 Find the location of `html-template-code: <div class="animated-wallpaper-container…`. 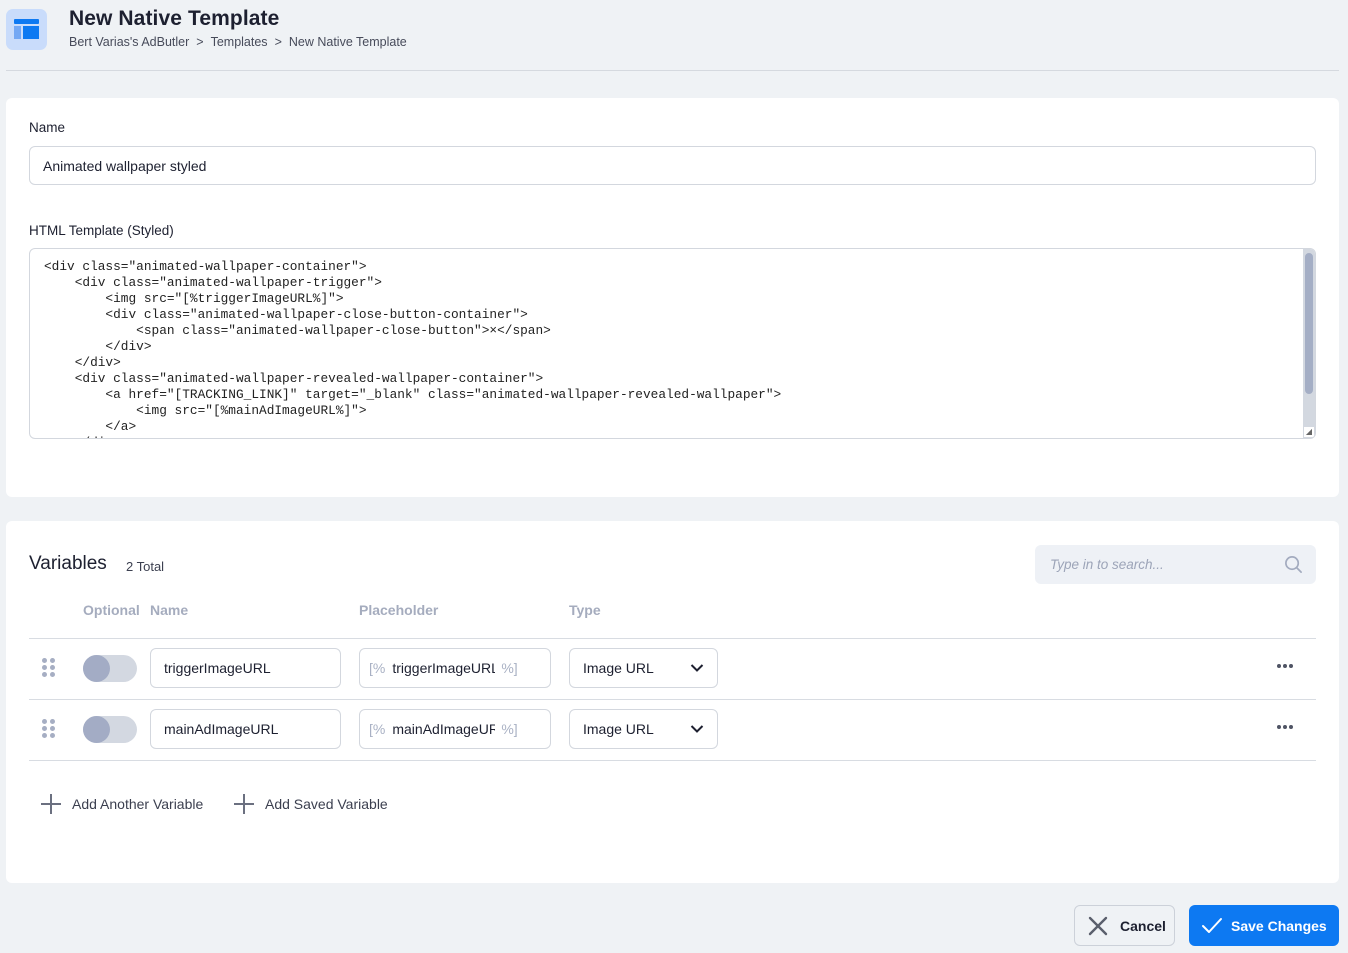

html-template-code: <div class="animated-wallpaper-container… is located at coordinates (412, 348).